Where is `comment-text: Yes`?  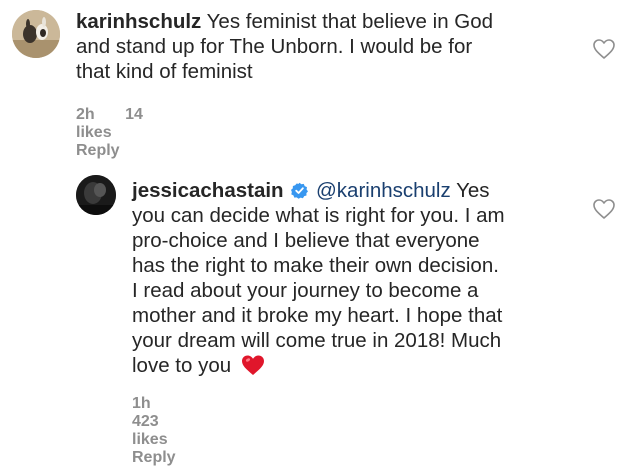
comment-text: Yes is located at coordinates (473, 190).